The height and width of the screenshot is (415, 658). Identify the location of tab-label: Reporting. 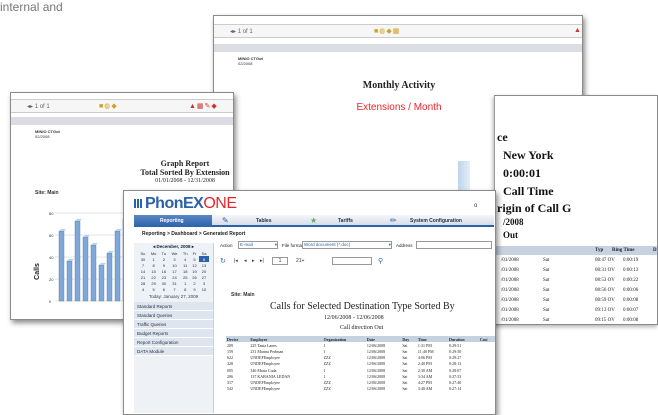
(172, 221).